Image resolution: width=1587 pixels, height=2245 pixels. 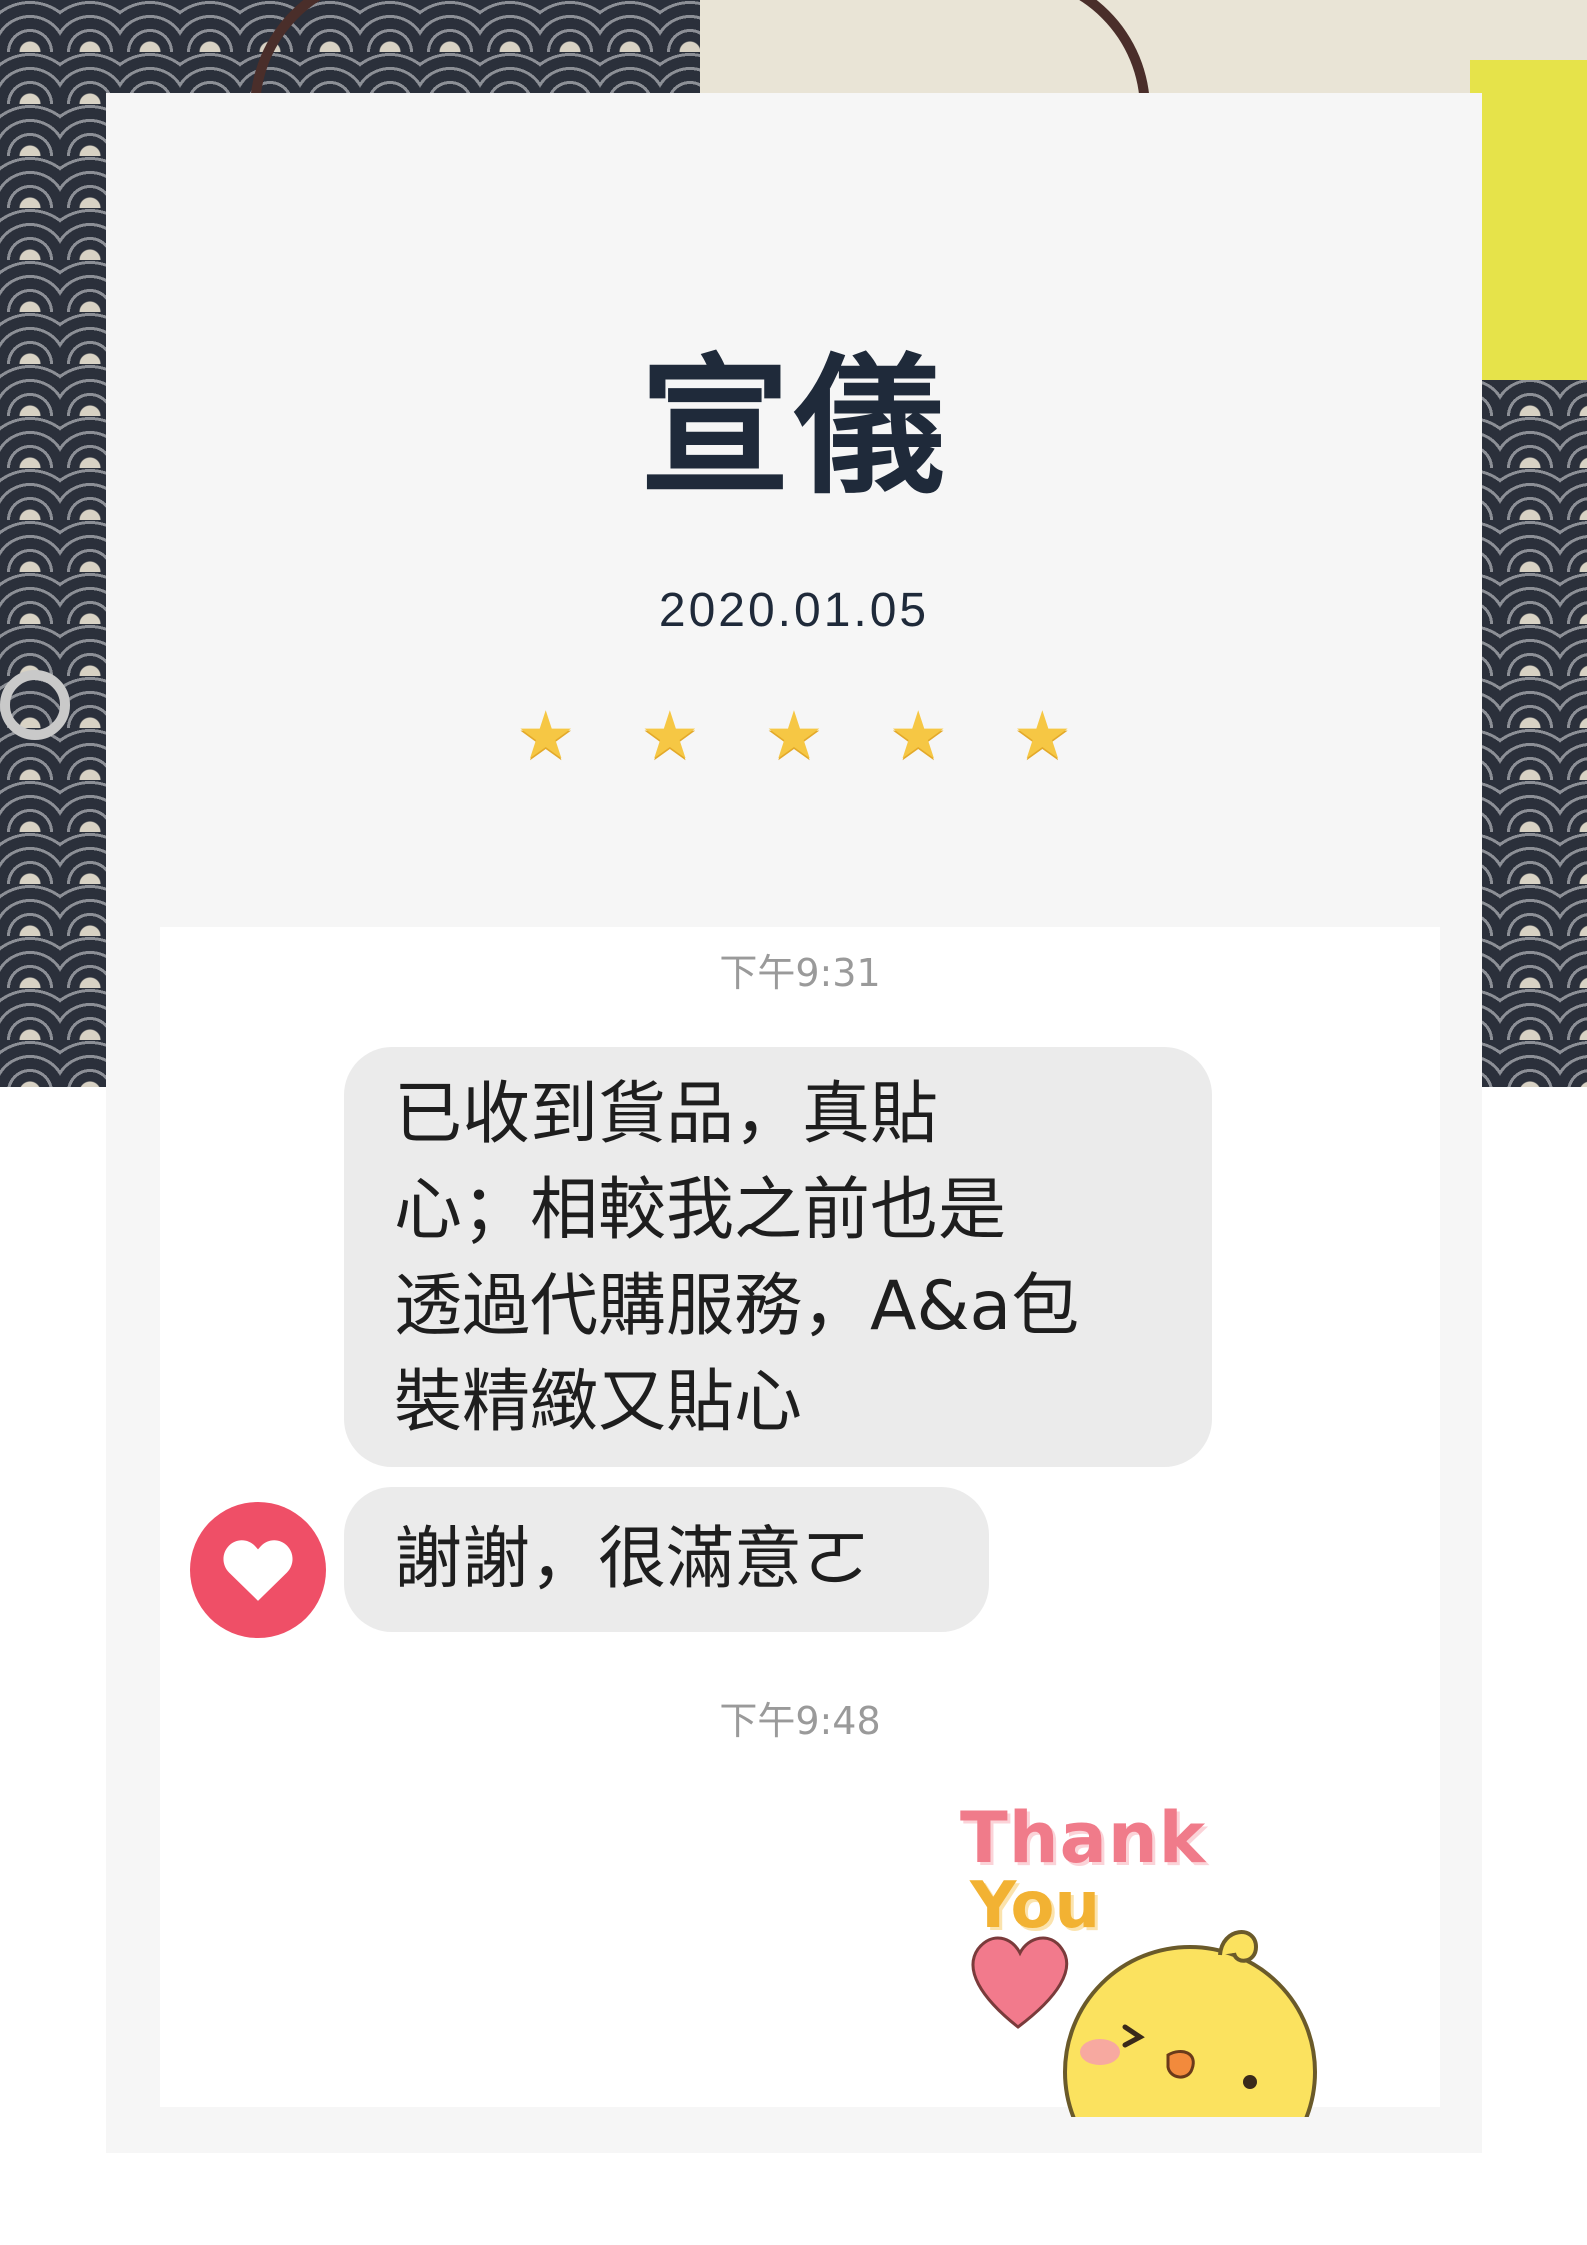 I want to click on chat-timestamp: 下午9:48, so click(x=800, y=1721).